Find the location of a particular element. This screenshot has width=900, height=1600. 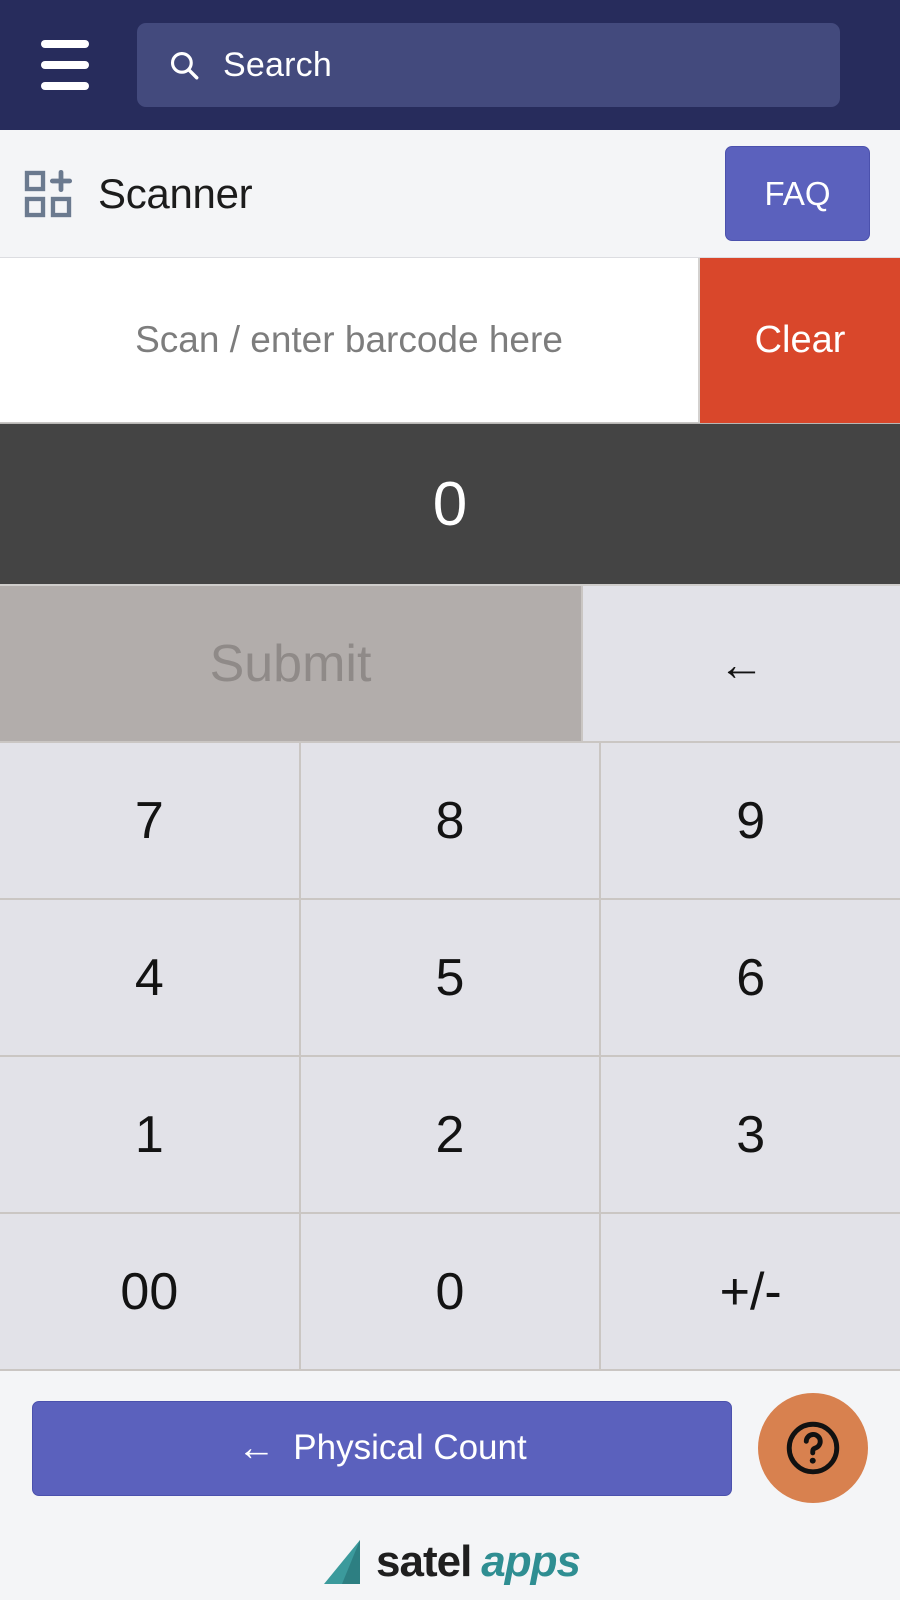

key-plus-minus: +/- is located at coordinates (750, 1292).